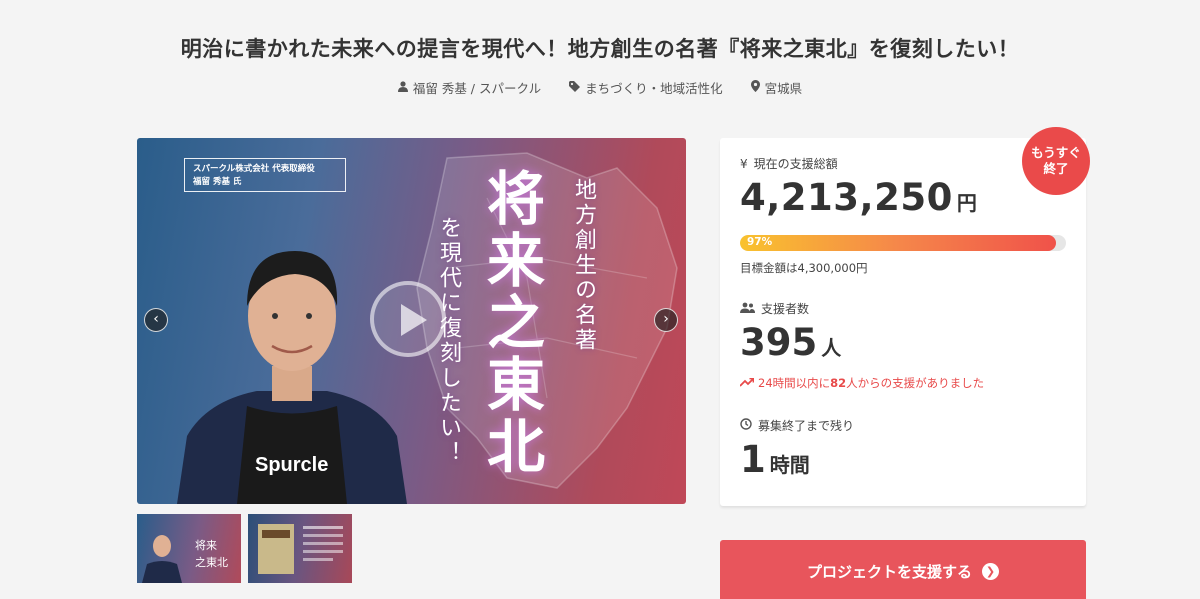 This screenshot has height=599, width=1200. Describe the element at coordinates (654, 88) in the screenshot. I see `category-name: まちづくり・地域活性化` at that location.